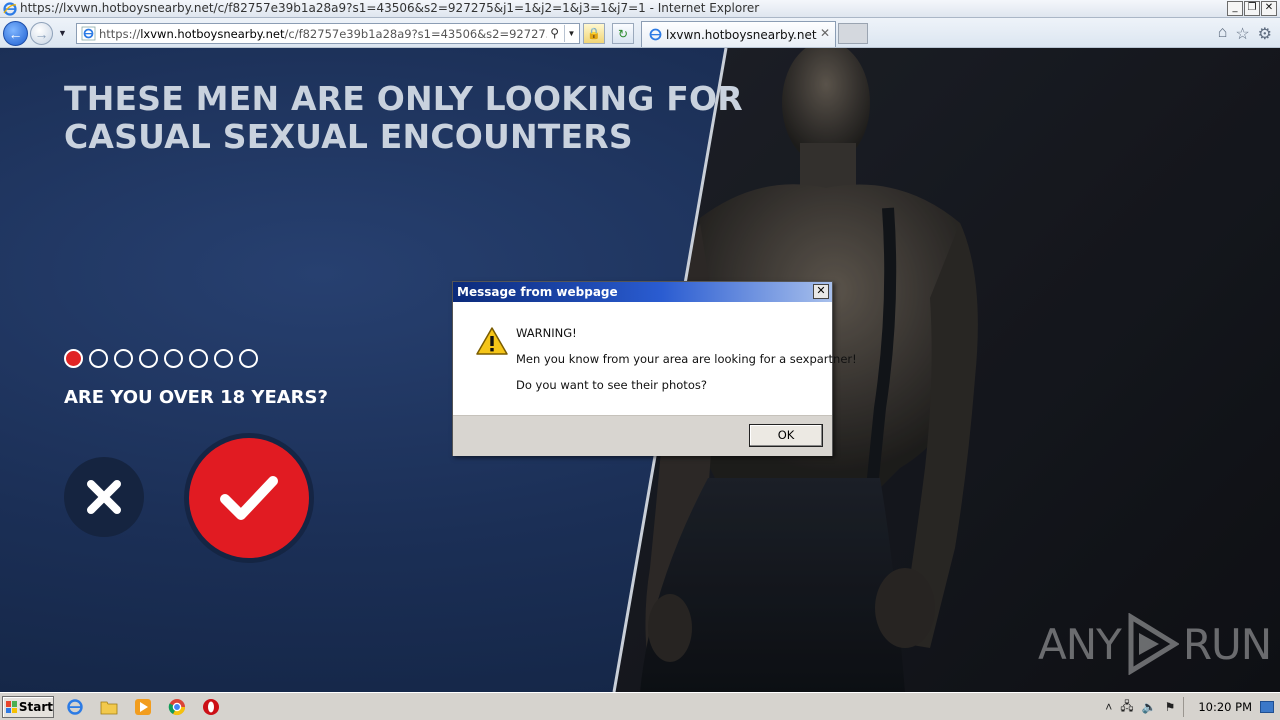  I want to click on refresh-button: ↻, so click(623, 33).